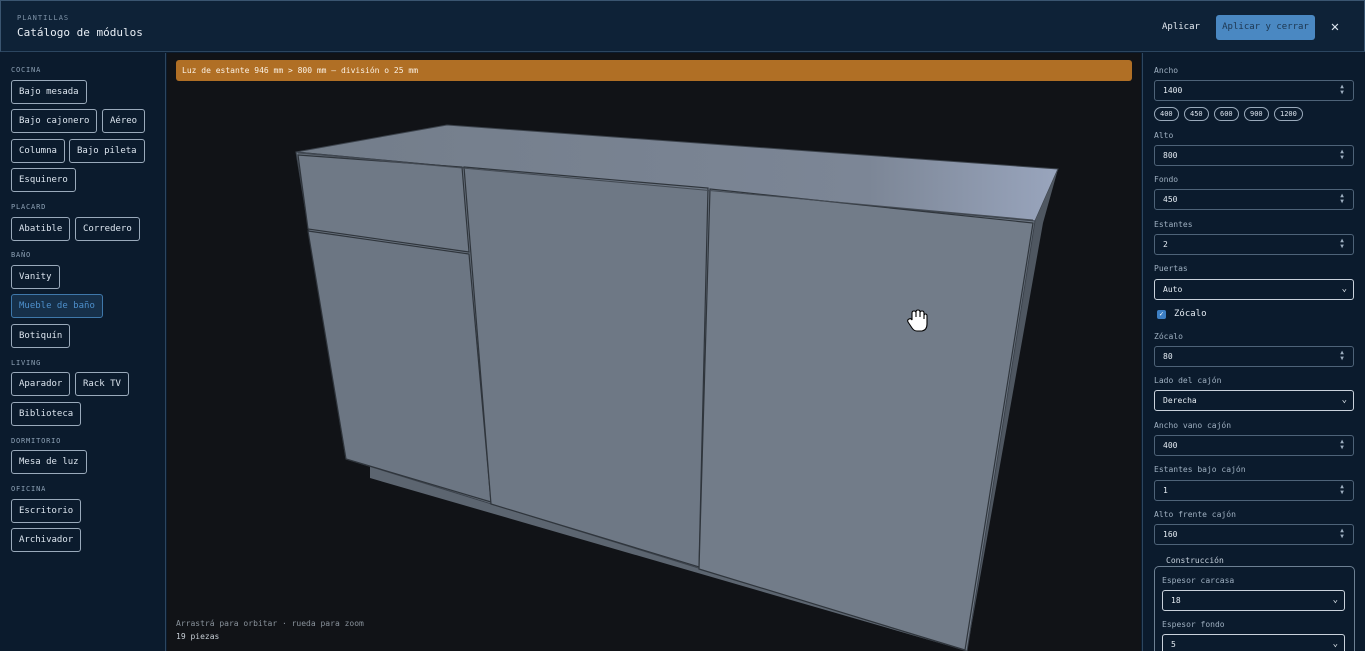 Image resolution: width=1365 pixels, height=651 pixels. Describe the element at coordinates (35, 277) in the screenshot. I see `module-vanity: Vanity` at that location.